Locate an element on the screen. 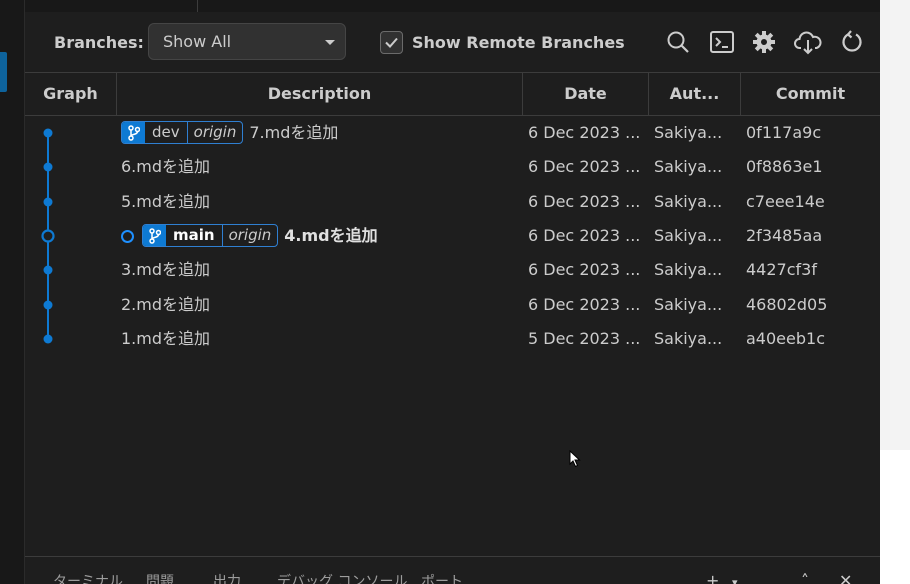 Image resolution: width=910 pixels, height=584 pixels. commit-hash: 2f3485aa is located at coordinates (784, 235).